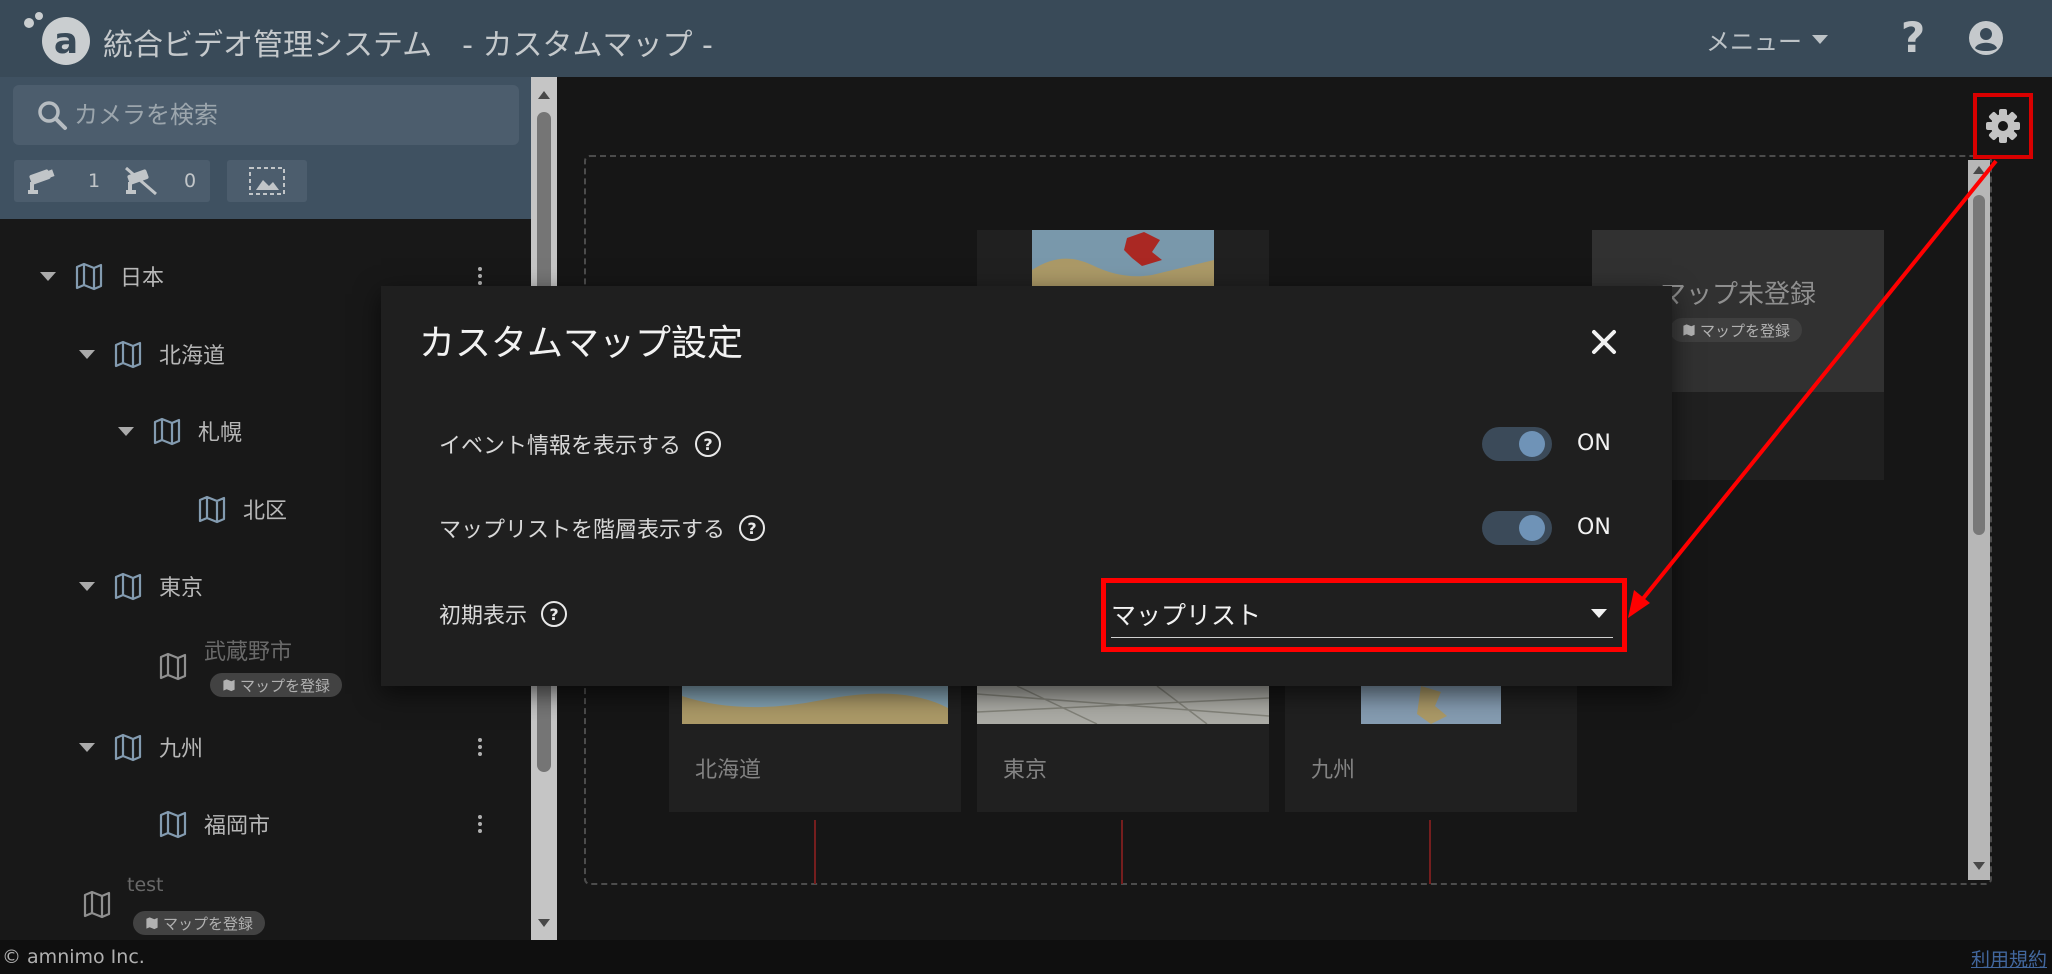  What do you see at coordinates (560, 446) in the screenshot?
I see `setting-label: イベント情報を表示する` at bounding box center [560, 446].